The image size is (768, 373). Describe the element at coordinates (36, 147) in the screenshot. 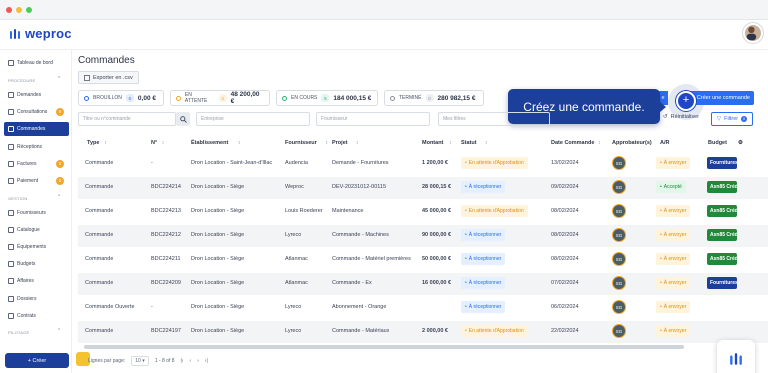

I see `sidebar-item-rceptions: Réceptions` at that location.